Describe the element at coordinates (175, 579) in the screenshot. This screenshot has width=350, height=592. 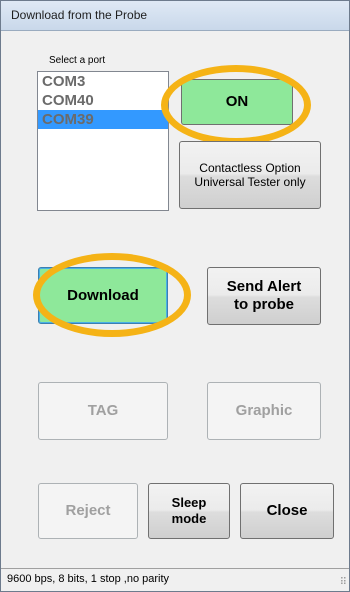
I see `status-bar: 9600 bps, 8 bits, 1 stop ,no parity ⠿` at that location.